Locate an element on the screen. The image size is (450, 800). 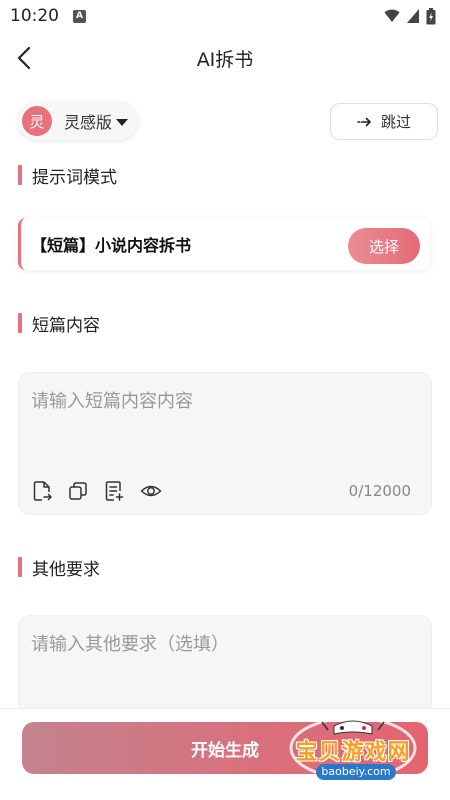
status-bar: 10:20 A is located at coordinates (225, 16).